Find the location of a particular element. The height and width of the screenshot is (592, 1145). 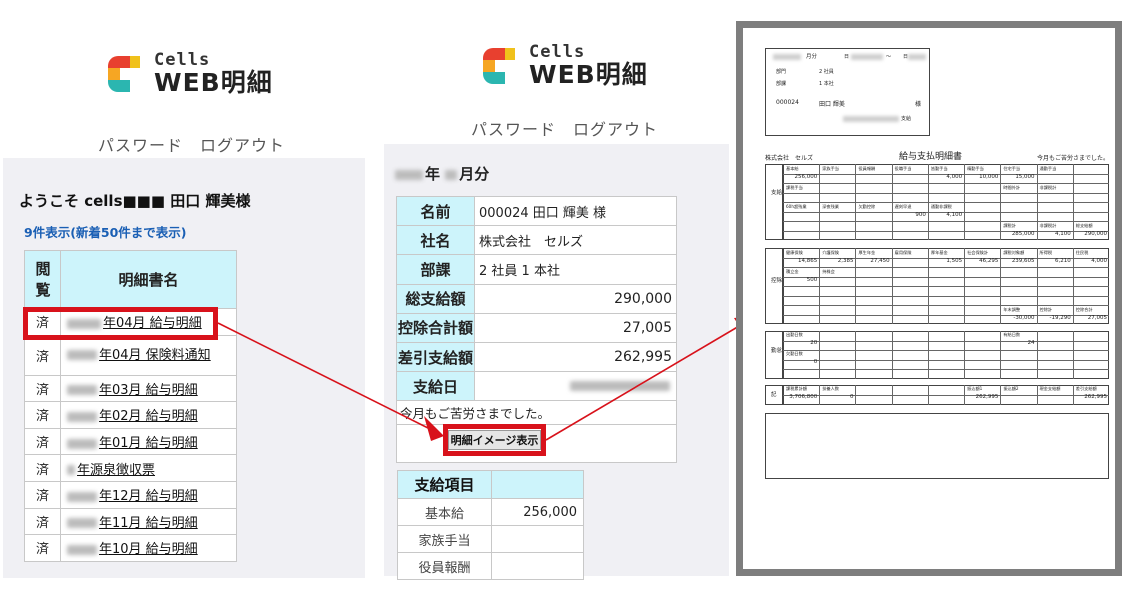

doc-cell-label: 課税対象額 is located at coordinates (1014, 252).